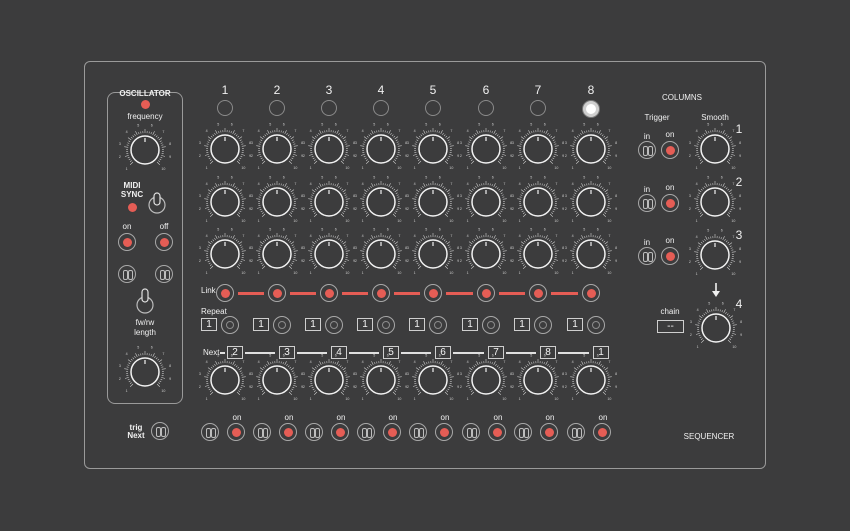  Describe the element at coordinates (601, 352) in the screenshot. I see `next-value: 1` at that location.